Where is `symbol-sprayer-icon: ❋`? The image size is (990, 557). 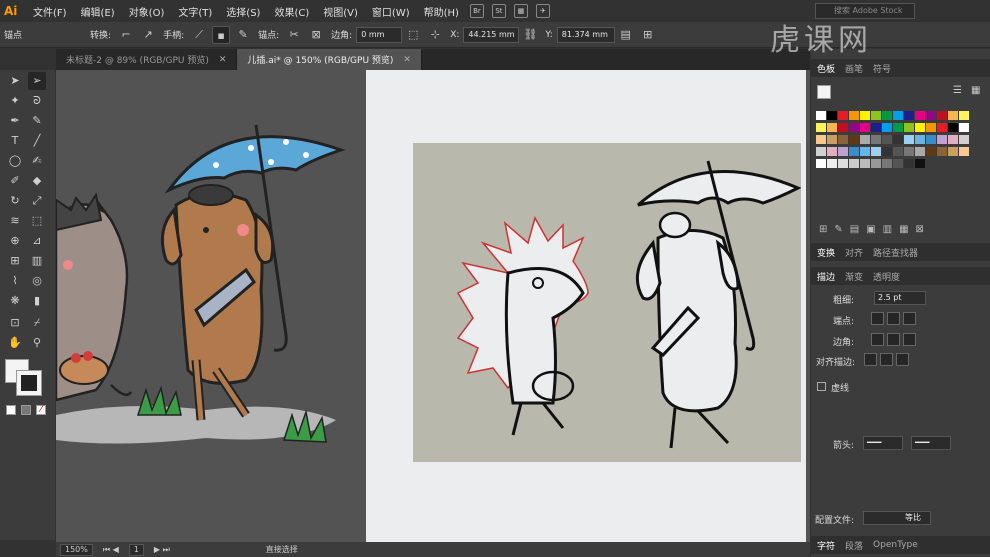
symbol-sprayer-icon: ❋ is located at coordinates (15, 301).